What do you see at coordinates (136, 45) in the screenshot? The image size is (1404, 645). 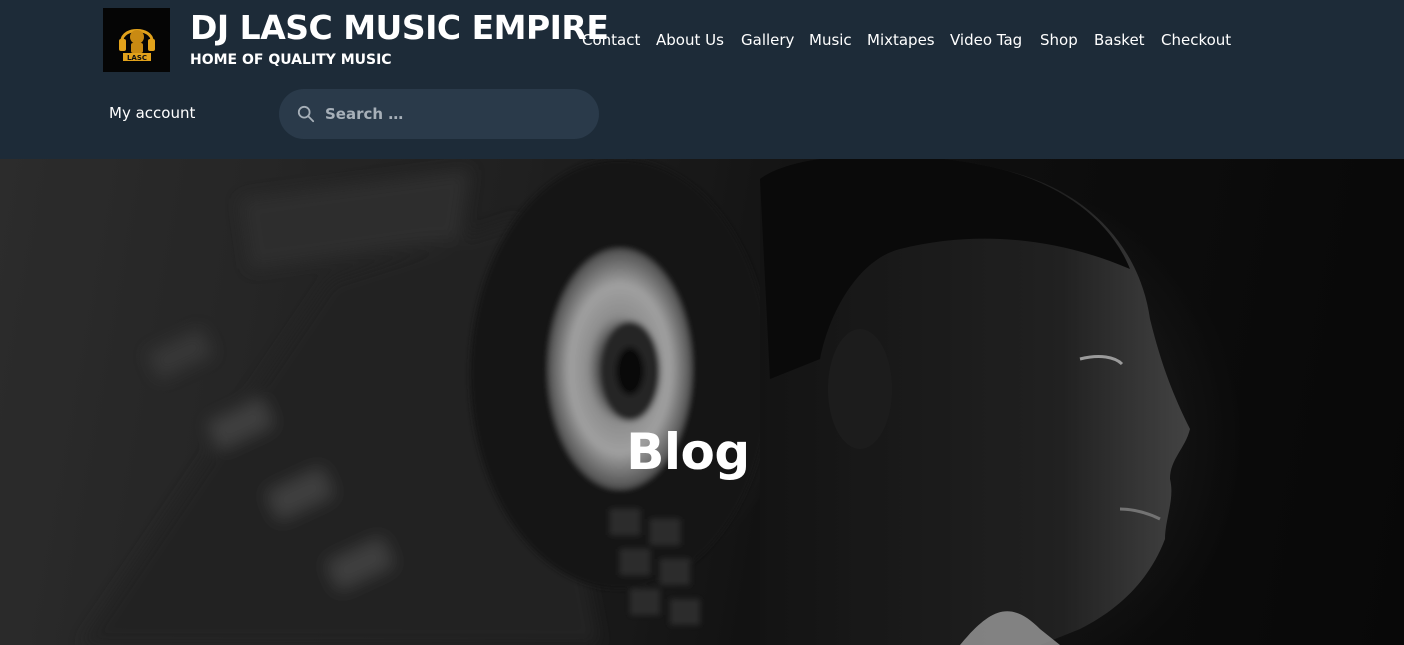 I see `dj-headphones-logo-icon: LASC` at bounding box center [136, 45].